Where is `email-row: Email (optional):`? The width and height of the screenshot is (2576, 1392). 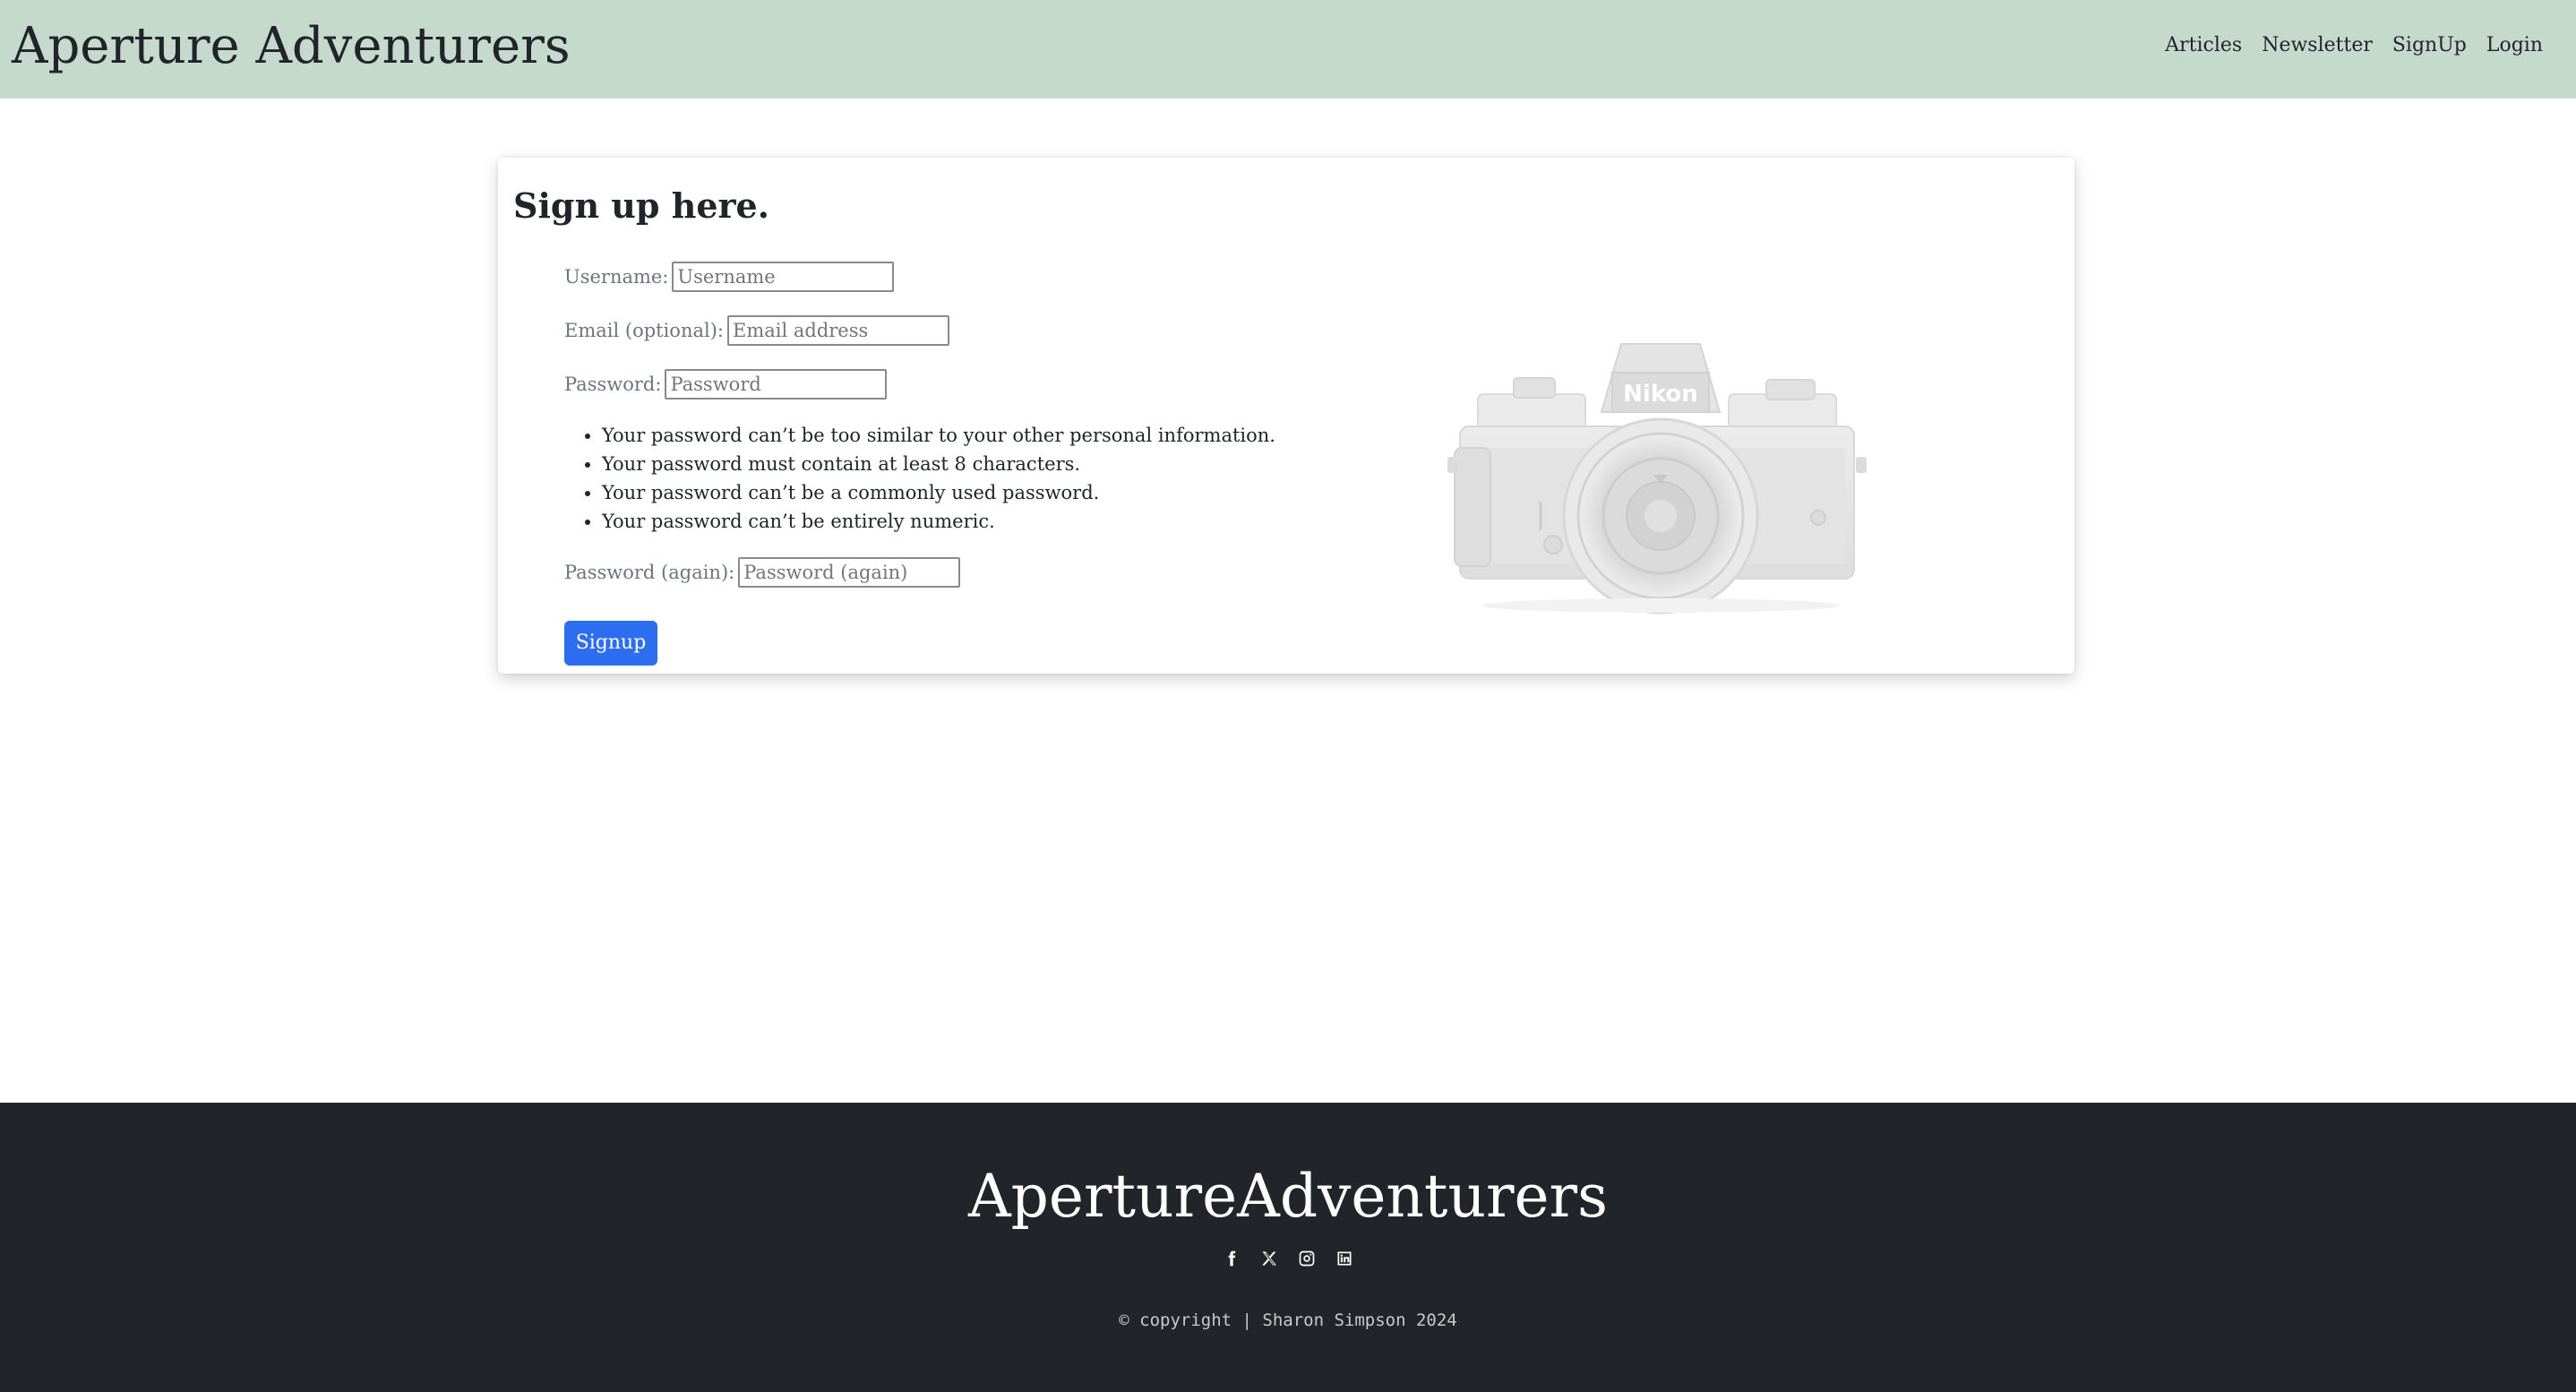
email-row: Email (optional): is located at coordinates (756, 330).